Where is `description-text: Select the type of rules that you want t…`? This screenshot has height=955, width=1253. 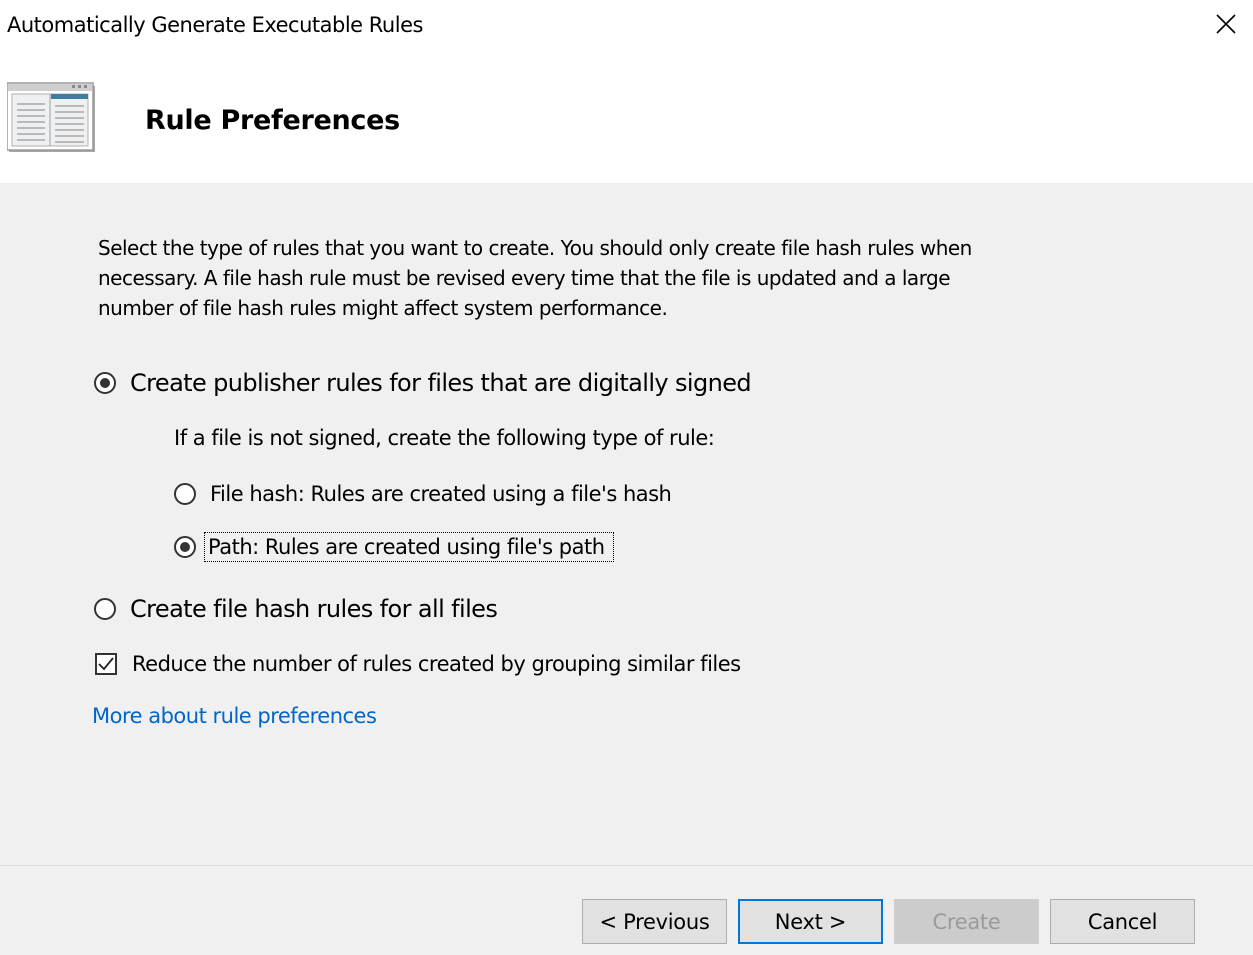
description-text: Select the type of rules that you want t… is located at coordinates (535, 278).